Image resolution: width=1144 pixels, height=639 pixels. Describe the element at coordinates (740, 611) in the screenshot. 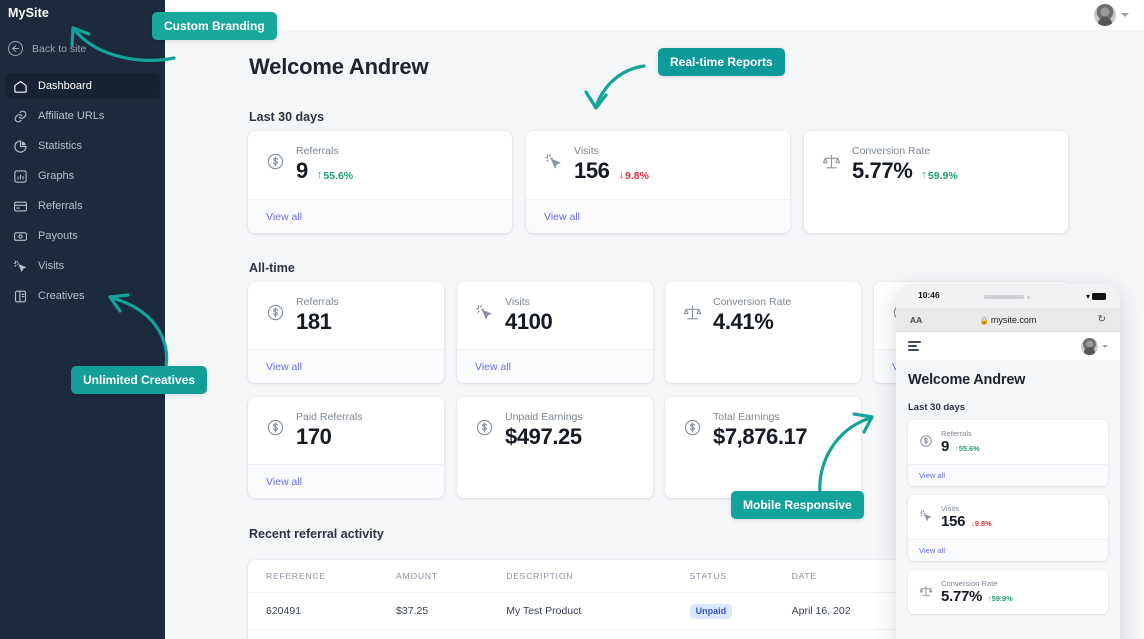

I see `cell-status: Unpaid` at that location.